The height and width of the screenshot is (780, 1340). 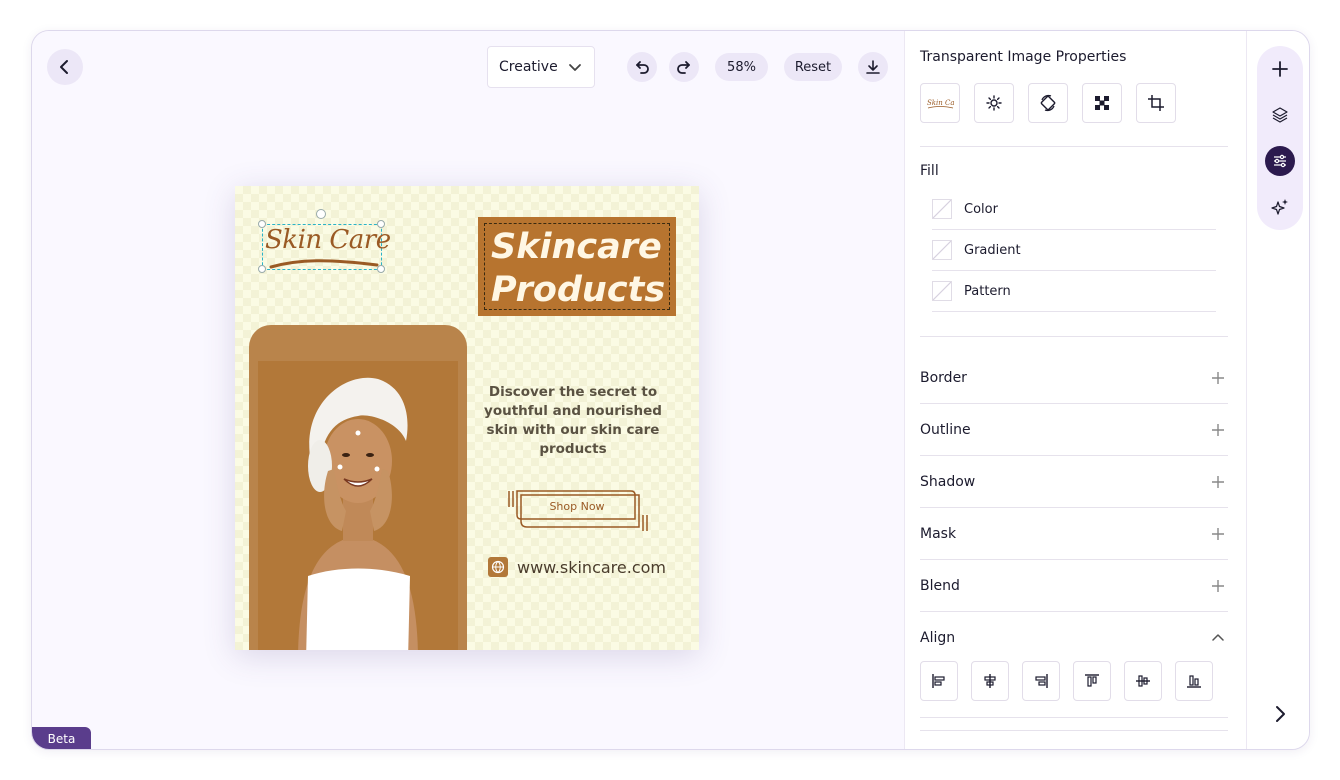 What do you see at coordinates (942, 291) in the screenshot?
I see `pattern-swatch-icon` at bounding box center [942, 291].